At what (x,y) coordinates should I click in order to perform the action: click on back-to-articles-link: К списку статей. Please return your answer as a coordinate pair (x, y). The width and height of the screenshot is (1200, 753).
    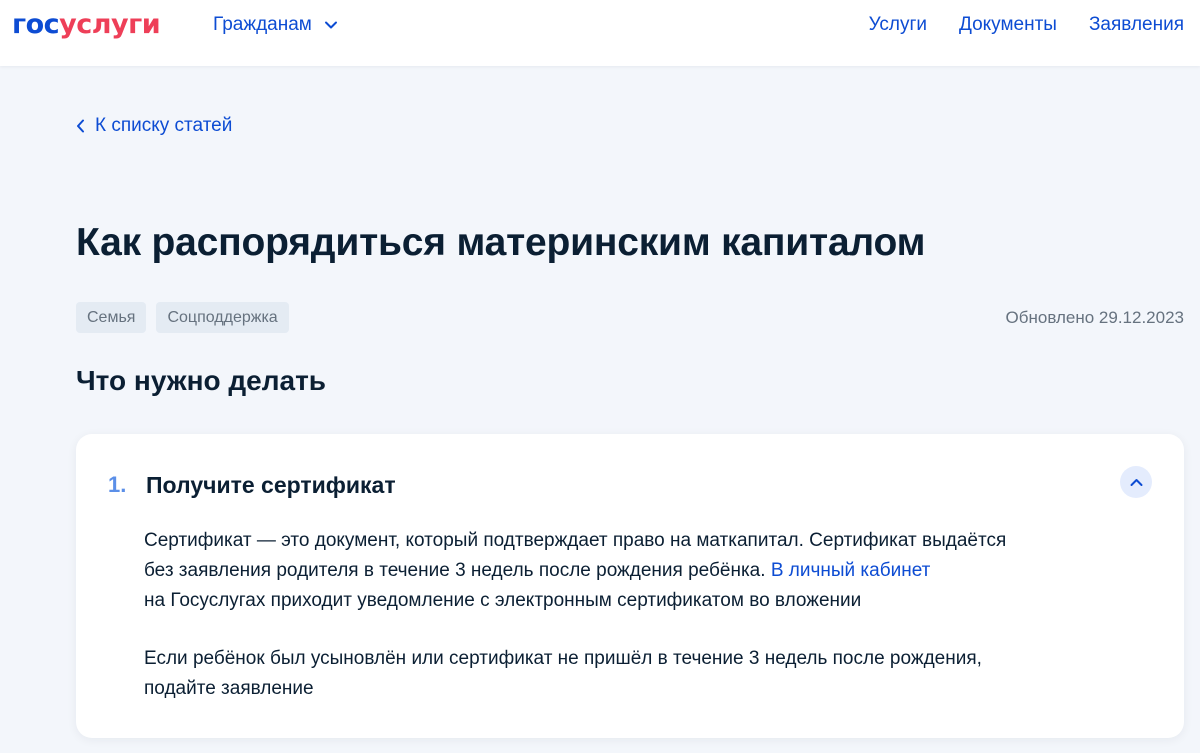
    Looking at the image, I should click on (154, 126).